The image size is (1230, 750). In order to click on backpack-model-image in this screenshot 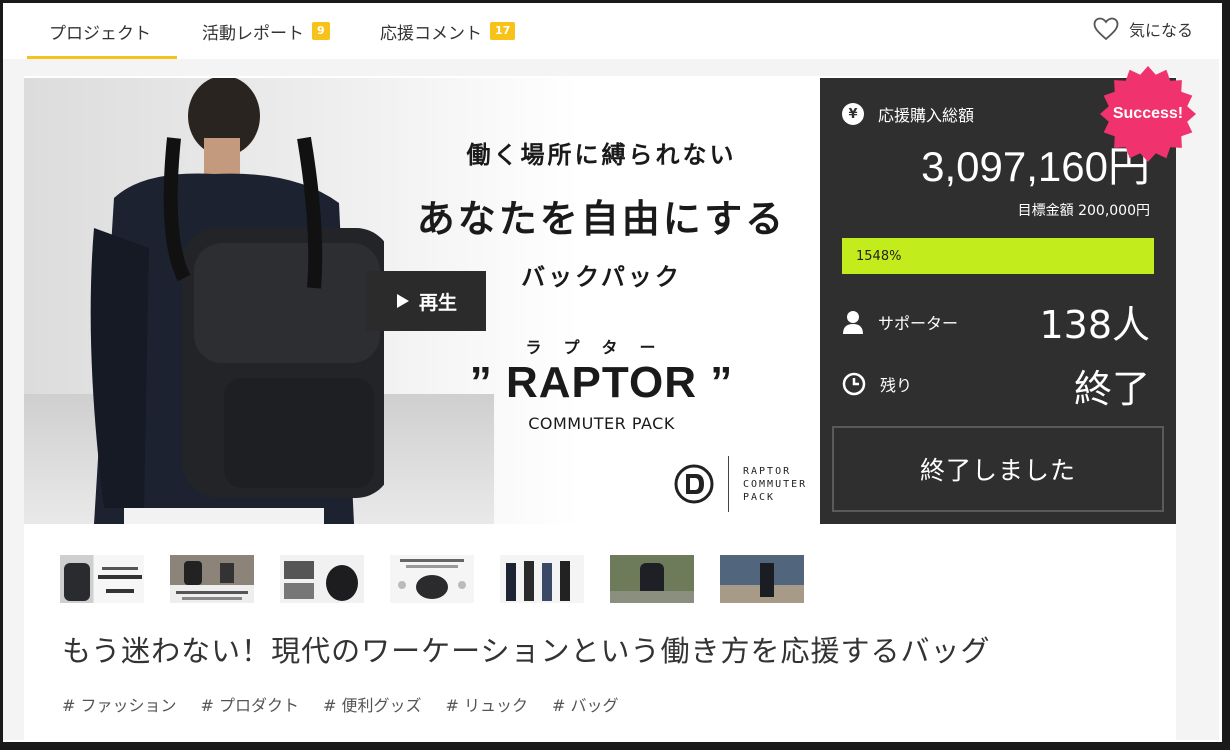, I will do `click(237, 301)`.